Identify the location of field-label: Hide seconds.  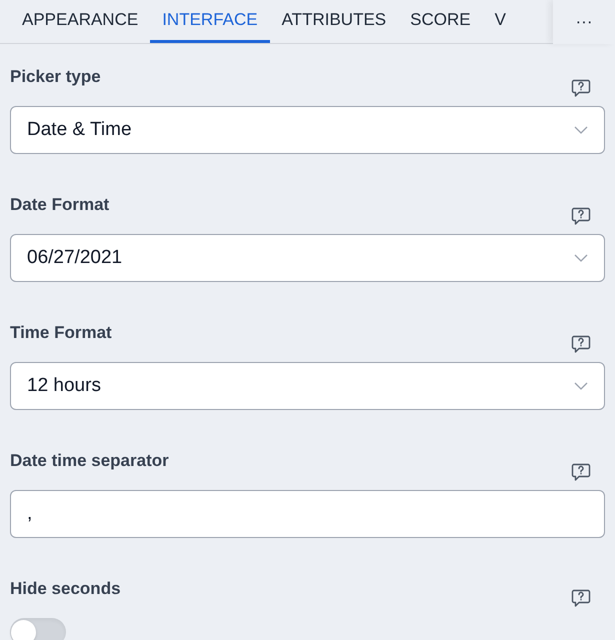
(65, 589).